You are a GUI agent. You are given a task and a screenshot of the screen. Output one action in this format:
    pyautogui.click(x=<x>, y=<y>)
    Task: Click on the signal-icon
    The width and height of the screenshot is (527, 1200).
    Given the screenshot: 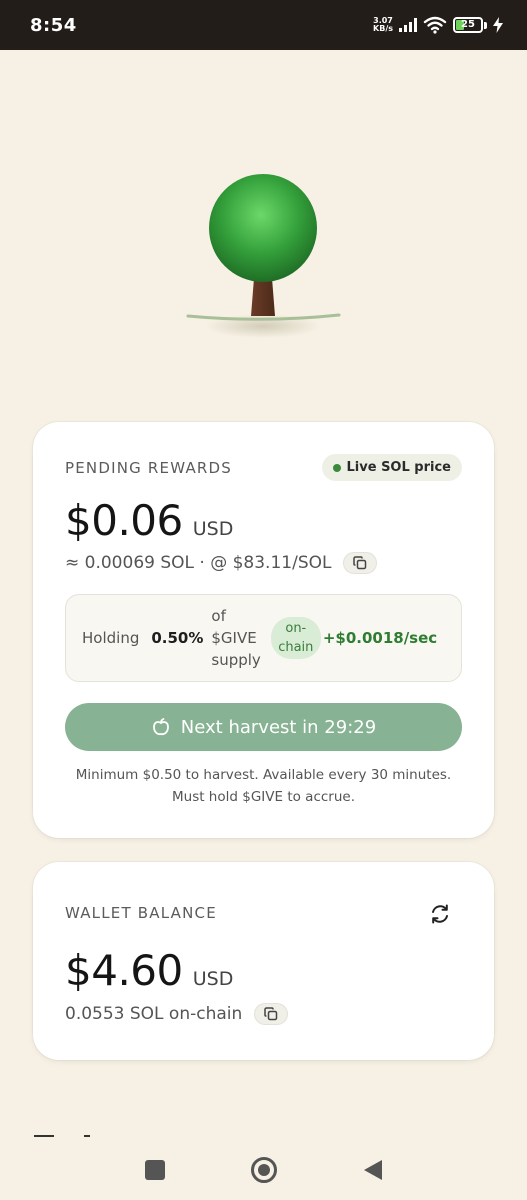 What is the action you would take?
    pyautogui.click(x=408, y=25)
    